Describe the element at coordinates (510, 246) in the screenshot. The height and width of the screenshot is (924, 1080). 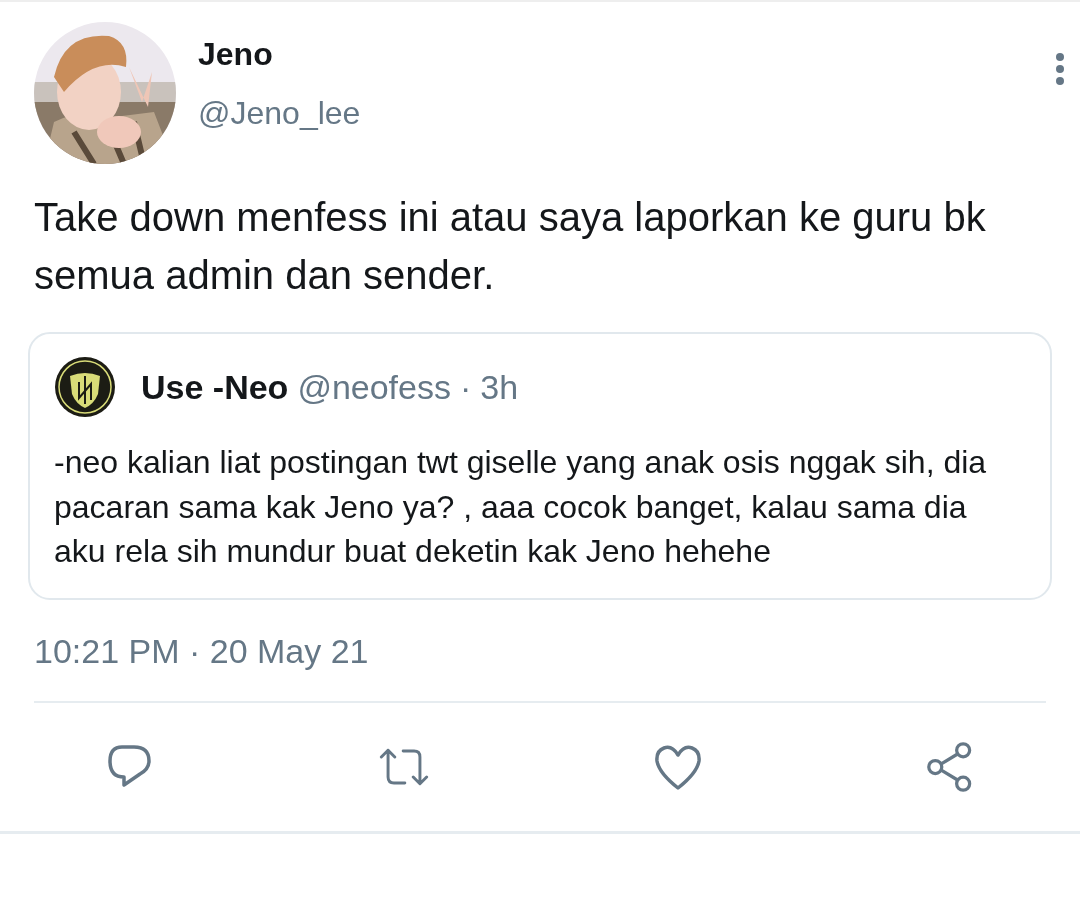
I see `tweet-text: Take down menfess ini atau saya laporkan ke guru bk semua admin dan sender.` at that location.